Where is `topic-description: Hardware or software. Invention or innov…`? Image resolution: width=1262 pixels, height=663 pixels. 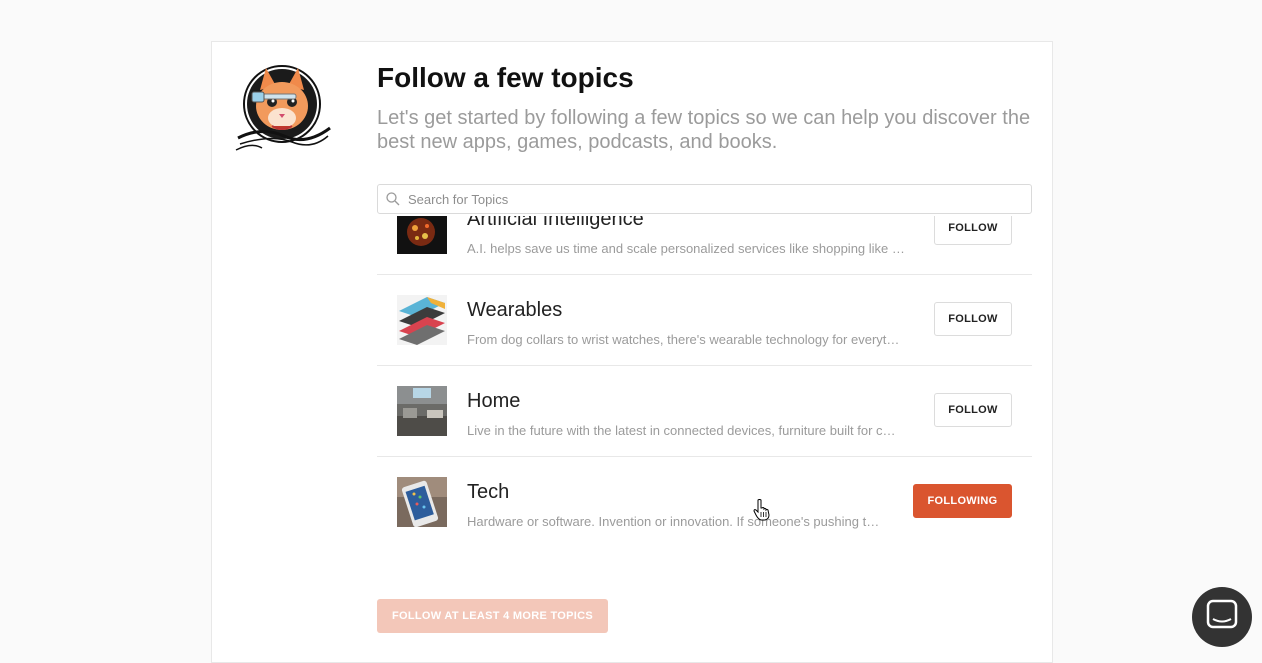
topic-description: Hardware or software. Invention or innov… is located at coordinates (673, 521).